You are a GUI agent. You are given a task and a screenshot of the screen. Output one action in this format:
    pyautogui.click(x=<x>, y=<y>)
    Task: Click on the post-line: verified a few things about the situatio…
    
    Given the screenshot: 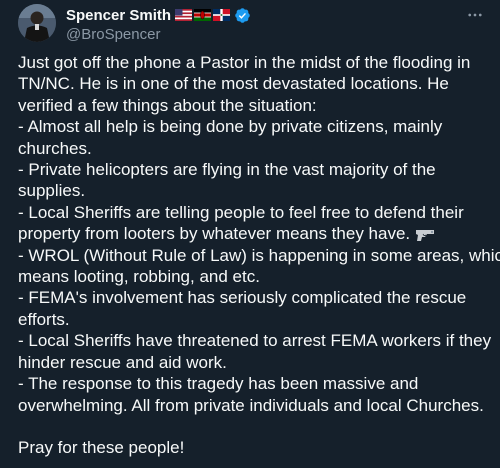 What is the action you would take?
    pyautogui.click(x=167, y=105)
    